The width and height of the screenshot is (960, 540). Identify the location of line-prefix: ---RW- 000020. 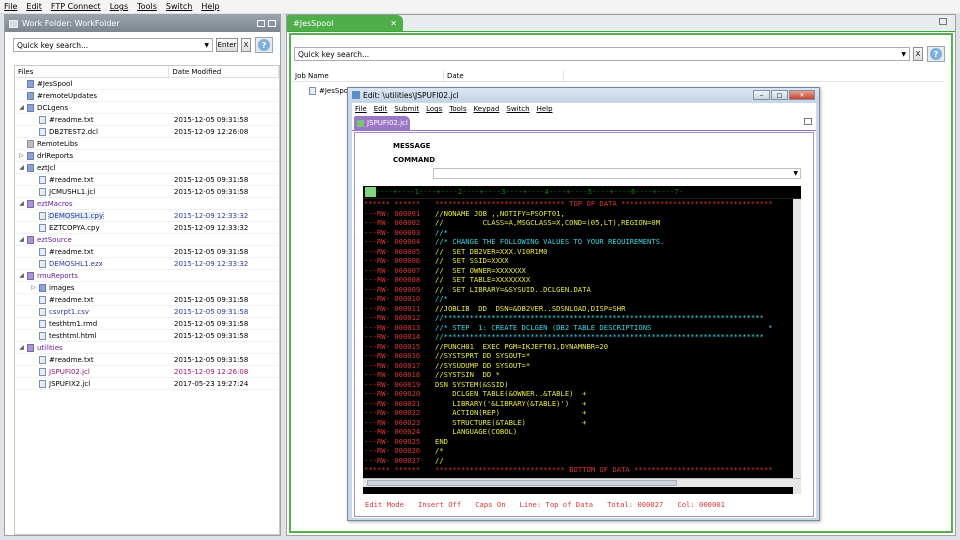
(399, 394).